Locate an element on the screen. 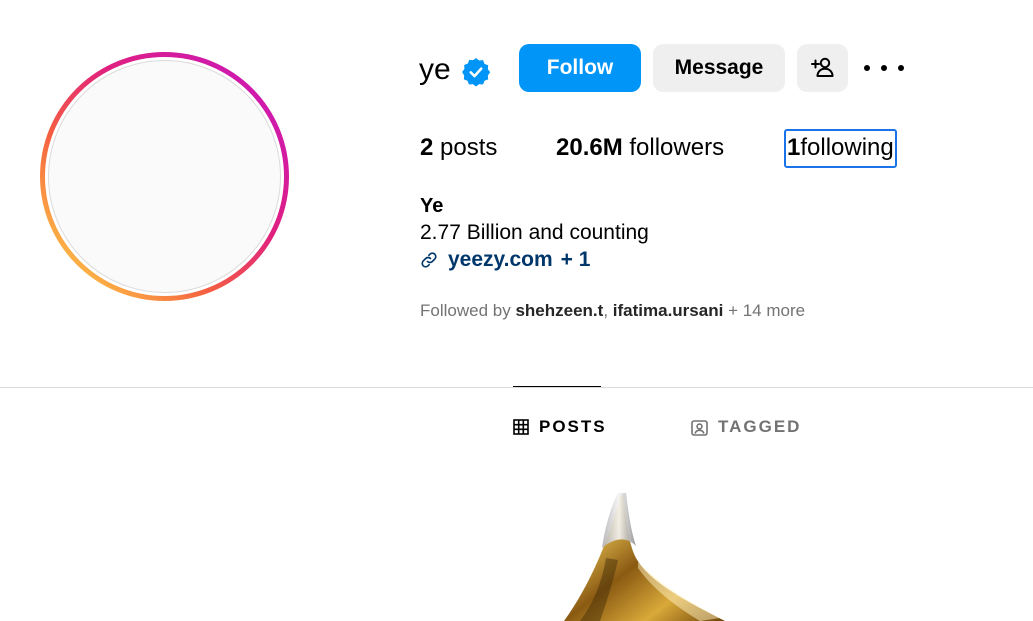 This screenshot has width=1033, height=621. bio-link: yeezy.com + 1 is located at coordinates (505, 260).